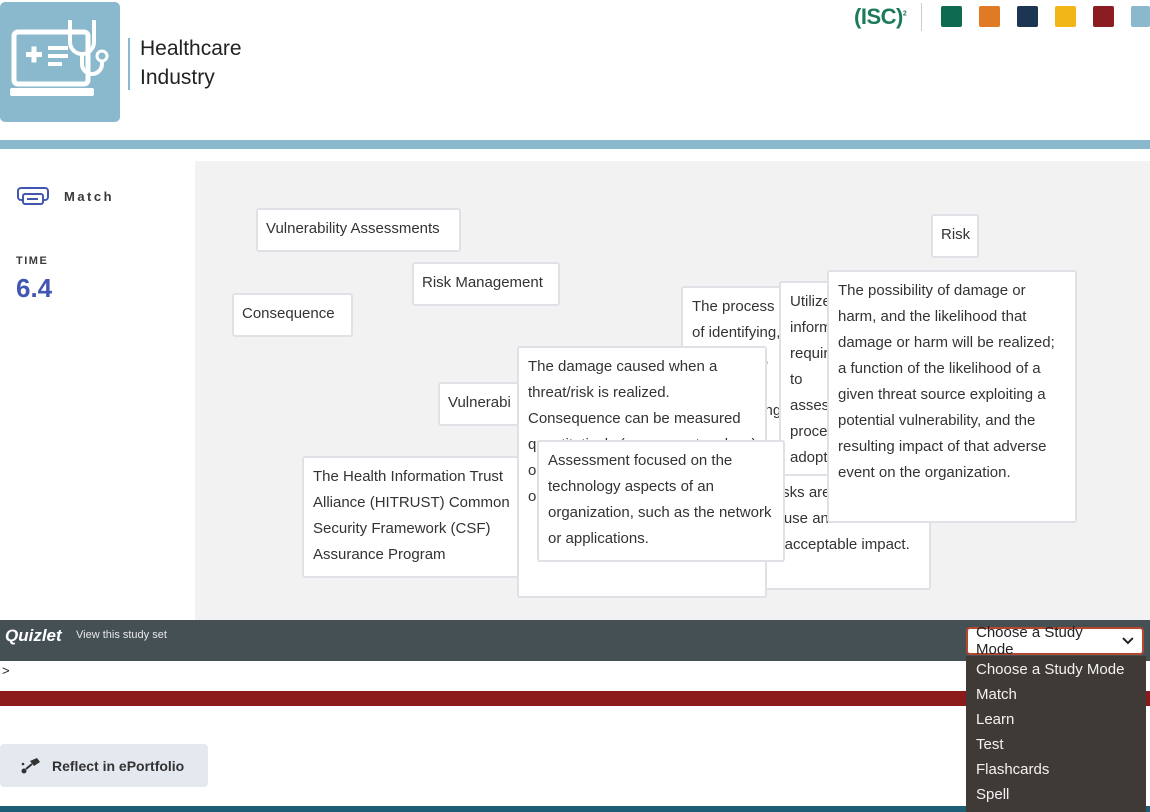 This screenshot has width=1150, height=812. Describe the element at coordinates (955, 236) in the screenshot. I see `match-card-risk: Risk` at that location.